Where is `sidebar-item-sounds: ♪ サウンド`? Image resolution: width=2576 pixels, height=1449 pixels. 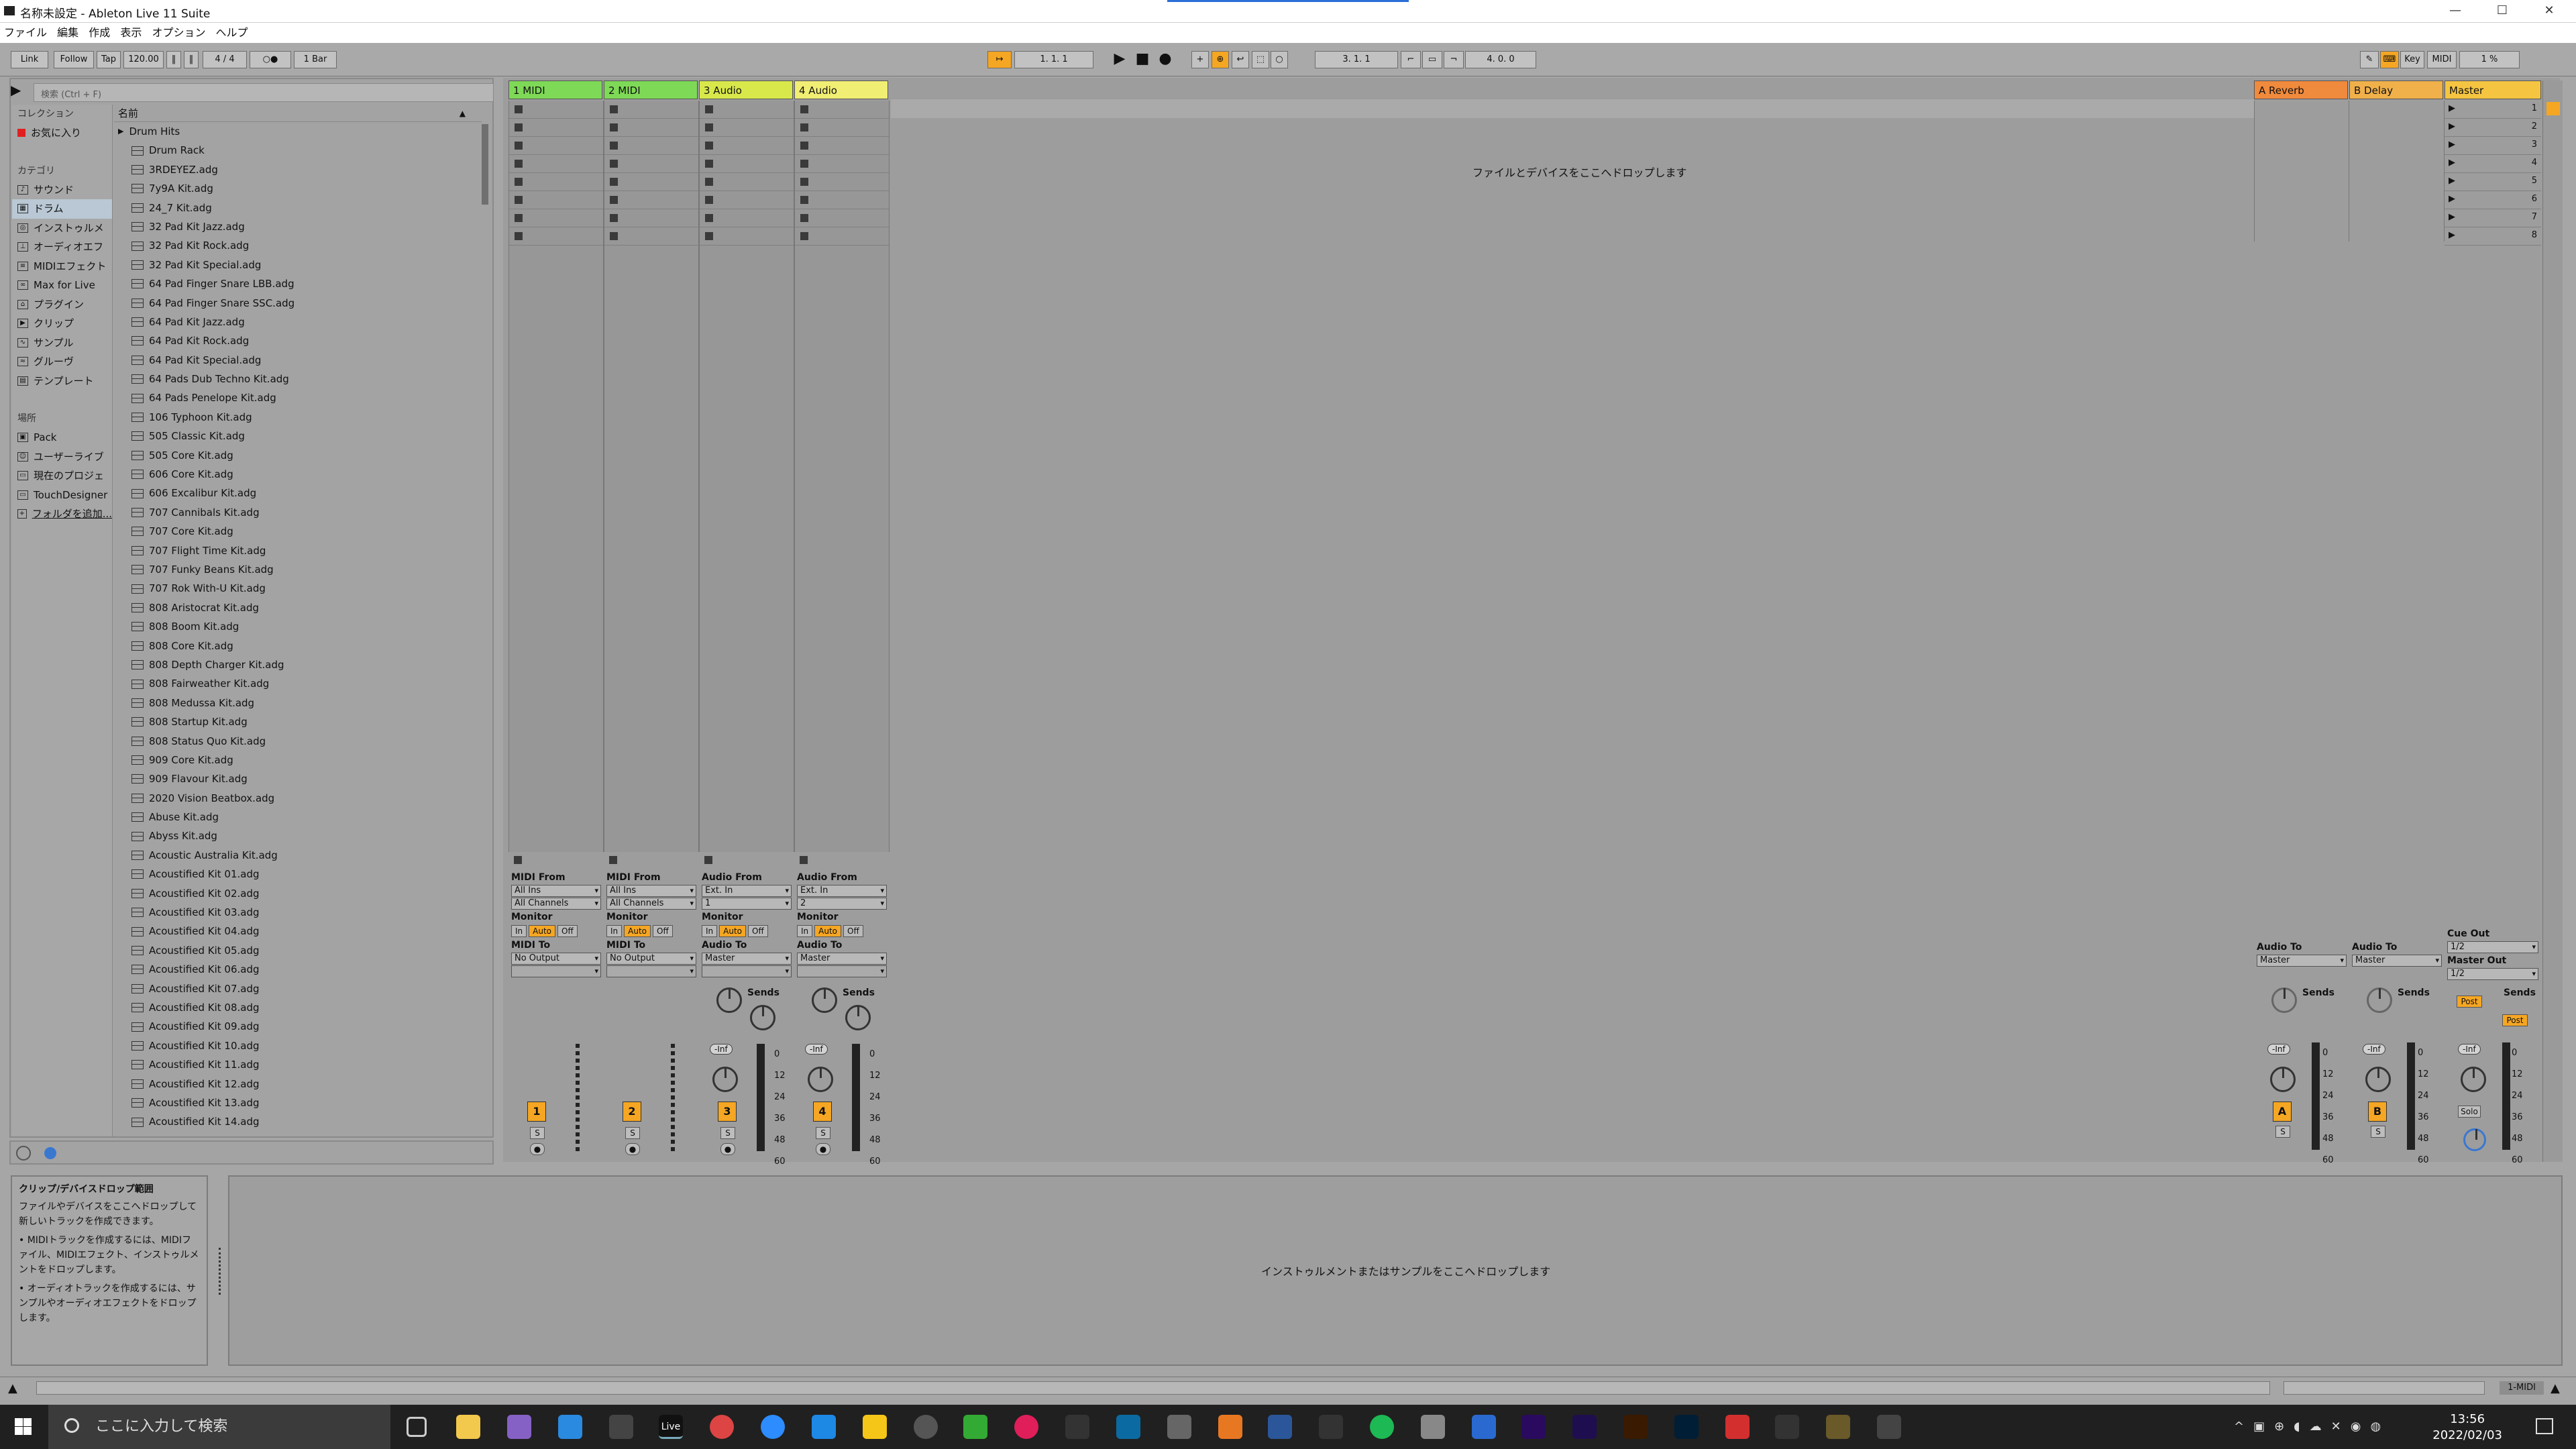 sidebar-item-sounds: ♪ サウンド is located at coordinates (62, 190).